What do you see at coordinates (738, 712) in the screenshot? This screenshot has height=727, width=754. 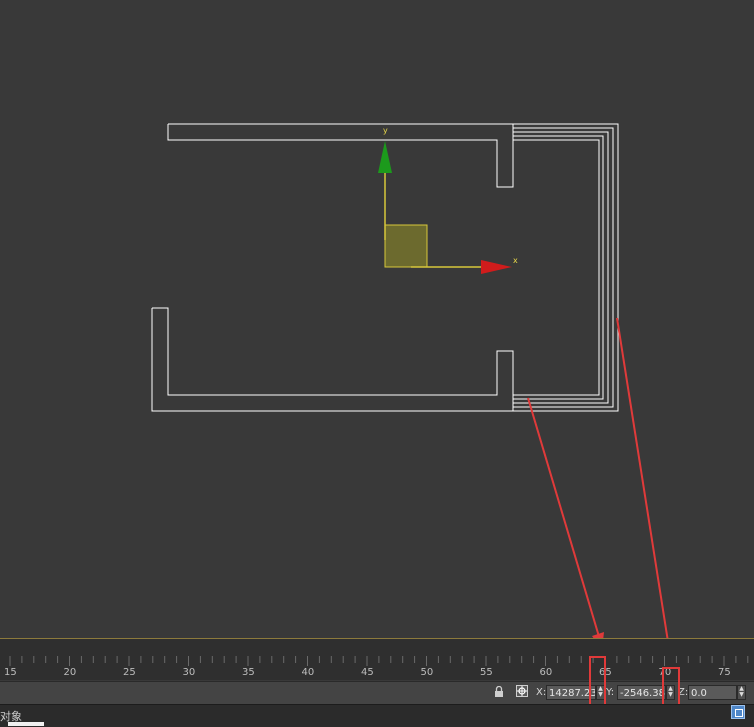 I see `grid-icon` at bounding box center [738, 712].